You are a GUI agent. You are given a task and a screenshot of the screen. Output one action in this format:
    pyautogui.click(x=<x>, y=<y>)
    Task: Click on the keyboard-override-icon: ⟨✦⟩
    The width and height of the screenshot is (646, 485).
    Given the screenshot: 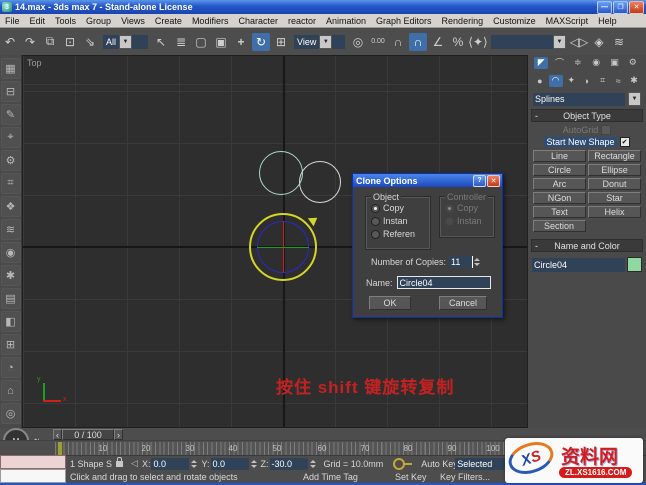 What is the action you would take?
    pyautogui.click(x=477, y=42)
    